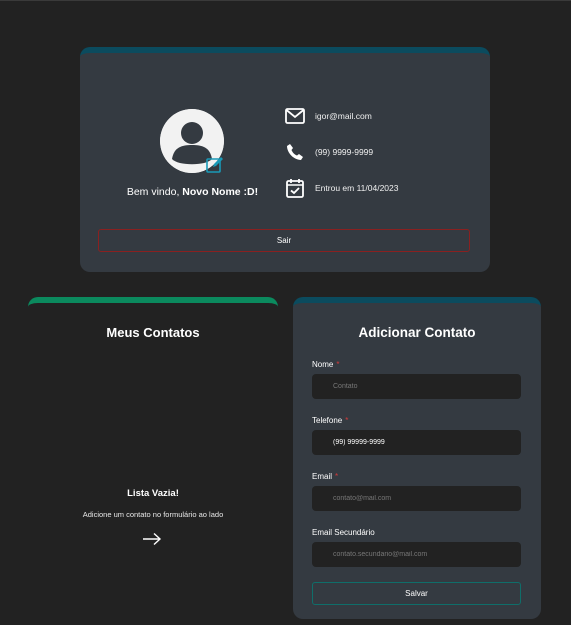  I want to click on joined-row: Entrou em 11/04/2023, so click(341, 188).